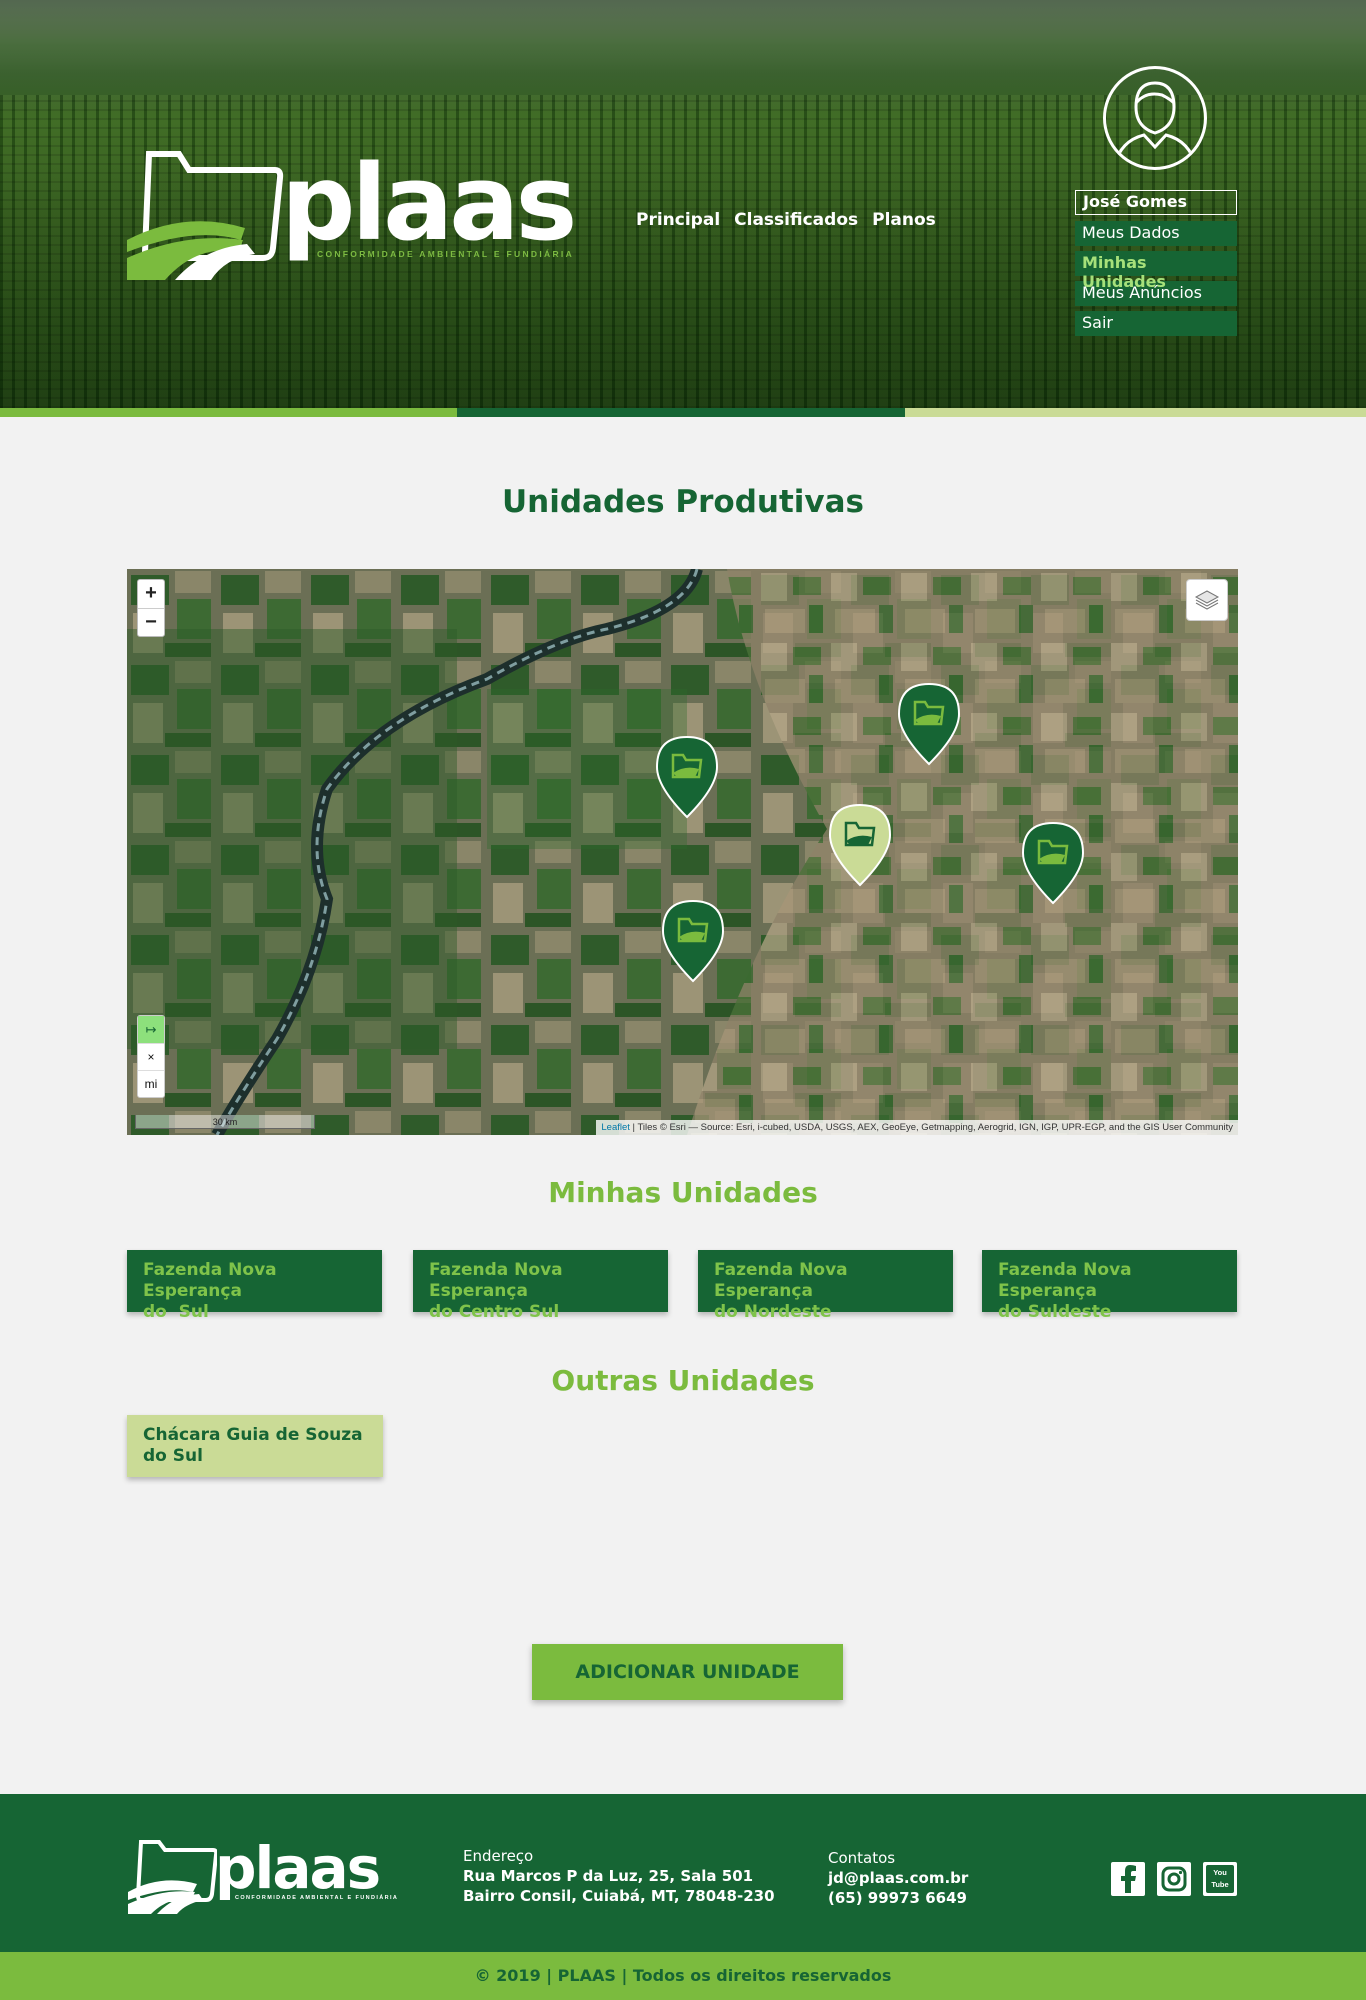  I want to click on layers-icon, so click(1207, 600).